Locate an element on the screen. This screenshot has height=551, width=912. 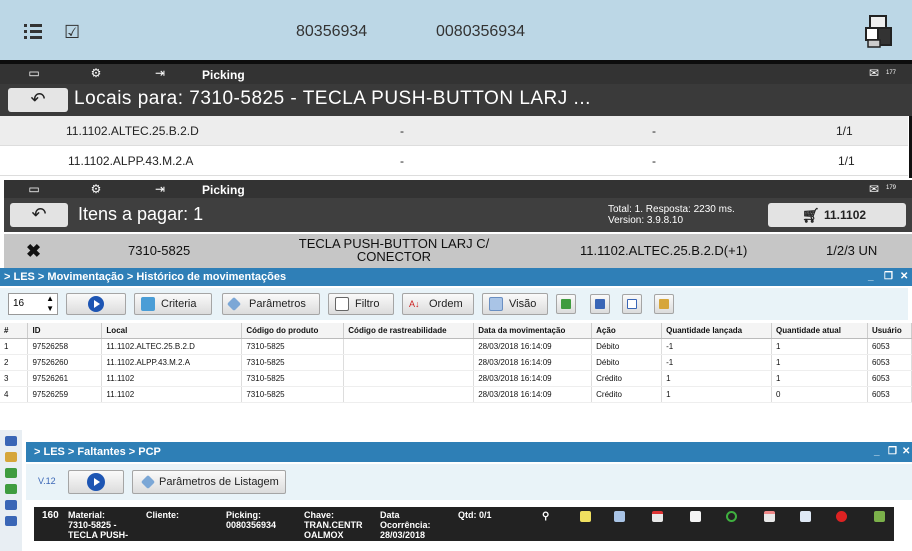
search-icon: ⚲ is located at coordinates (547, 516).